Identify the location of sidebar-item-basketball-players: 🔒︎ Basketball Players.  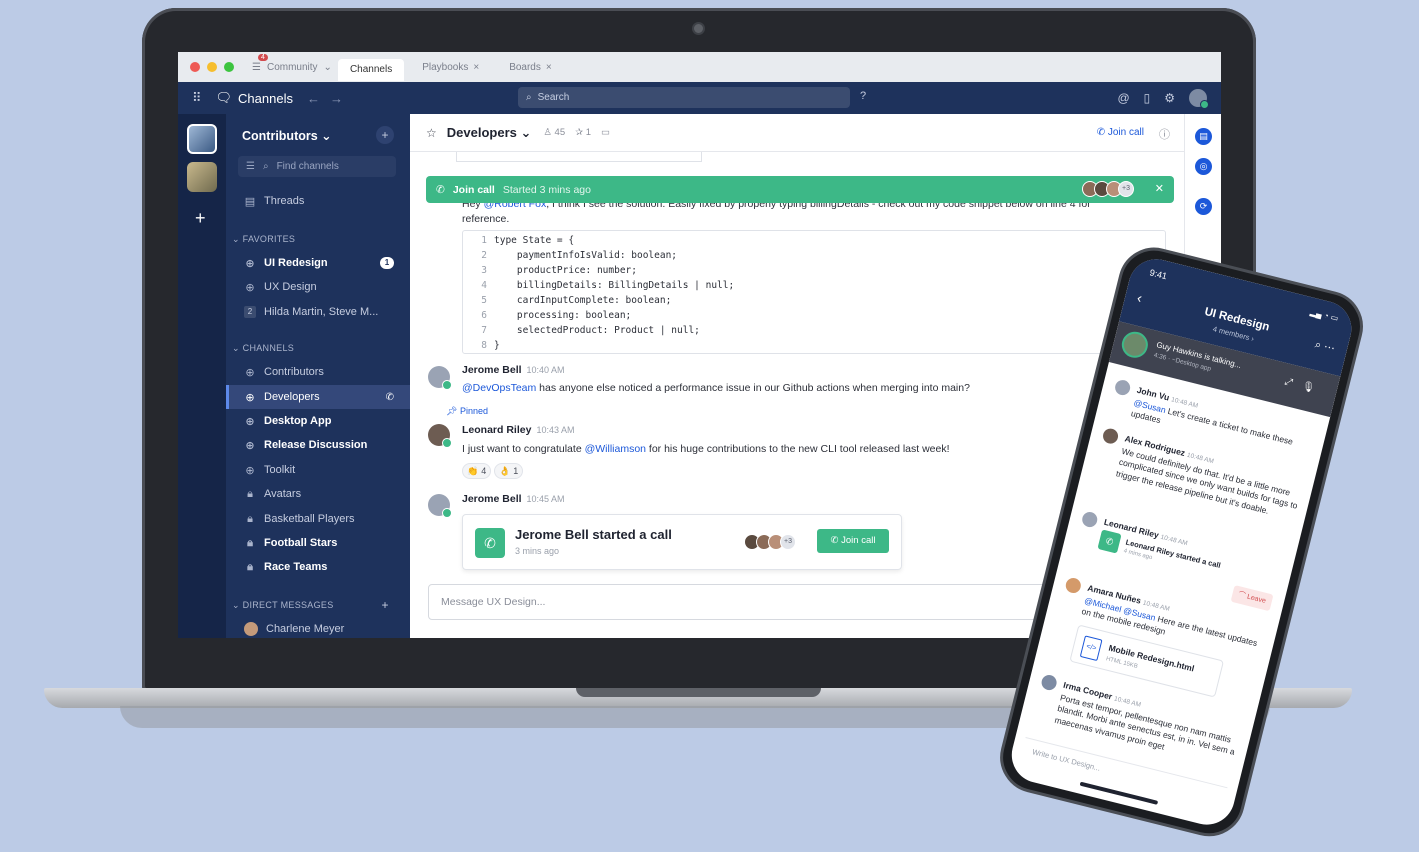
(318, 519).